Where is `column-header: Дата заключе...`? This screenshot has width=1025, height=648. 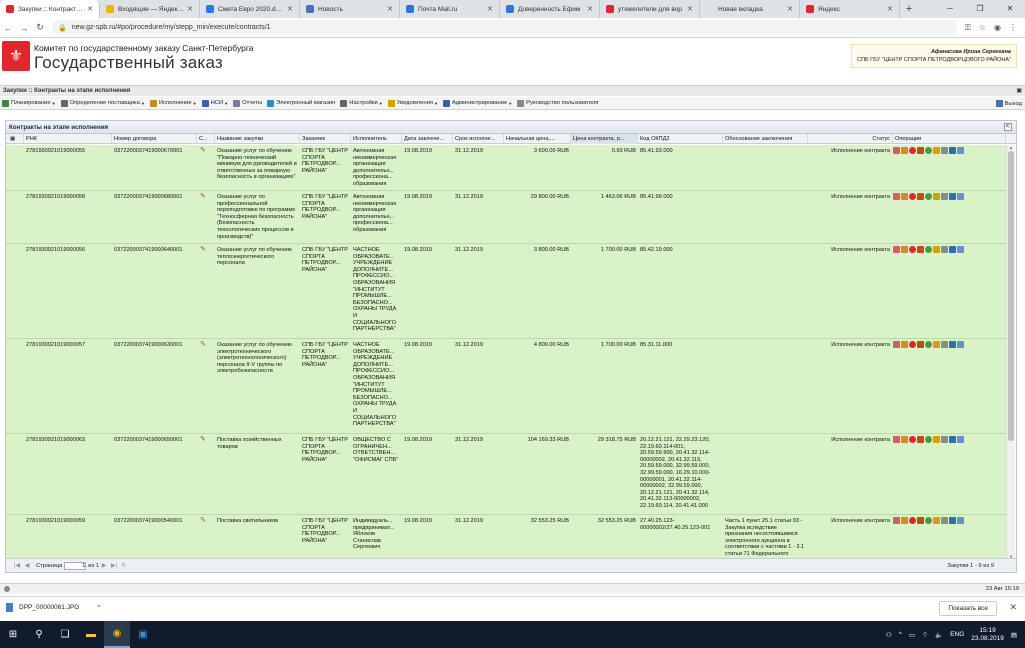
column-header: Дата заключе... is located at coordinates (427, 139).